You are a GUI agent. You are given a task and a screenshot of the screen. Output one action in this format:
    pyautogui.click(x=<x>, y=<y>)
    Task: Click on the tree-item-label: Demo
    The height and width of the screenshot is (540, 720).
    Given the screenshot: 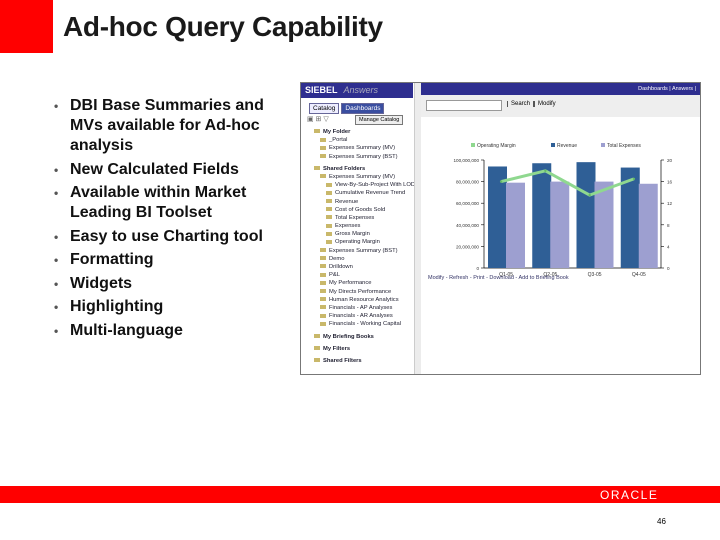 What is the action you would take?
    pyautogui.click(x=337, y=258)
    